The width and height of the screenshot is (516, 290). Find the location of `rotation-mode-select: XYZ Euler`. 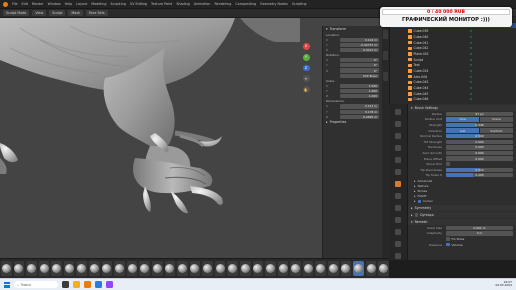

rotation-mode-select: XYZ Euler is located at coordinates (359, 75).